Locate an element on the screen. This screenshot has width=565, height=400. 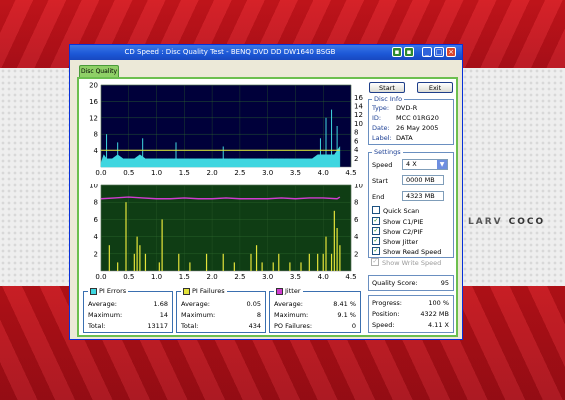
x-tick-label: 3.0 is located at coordinates (267, 277).